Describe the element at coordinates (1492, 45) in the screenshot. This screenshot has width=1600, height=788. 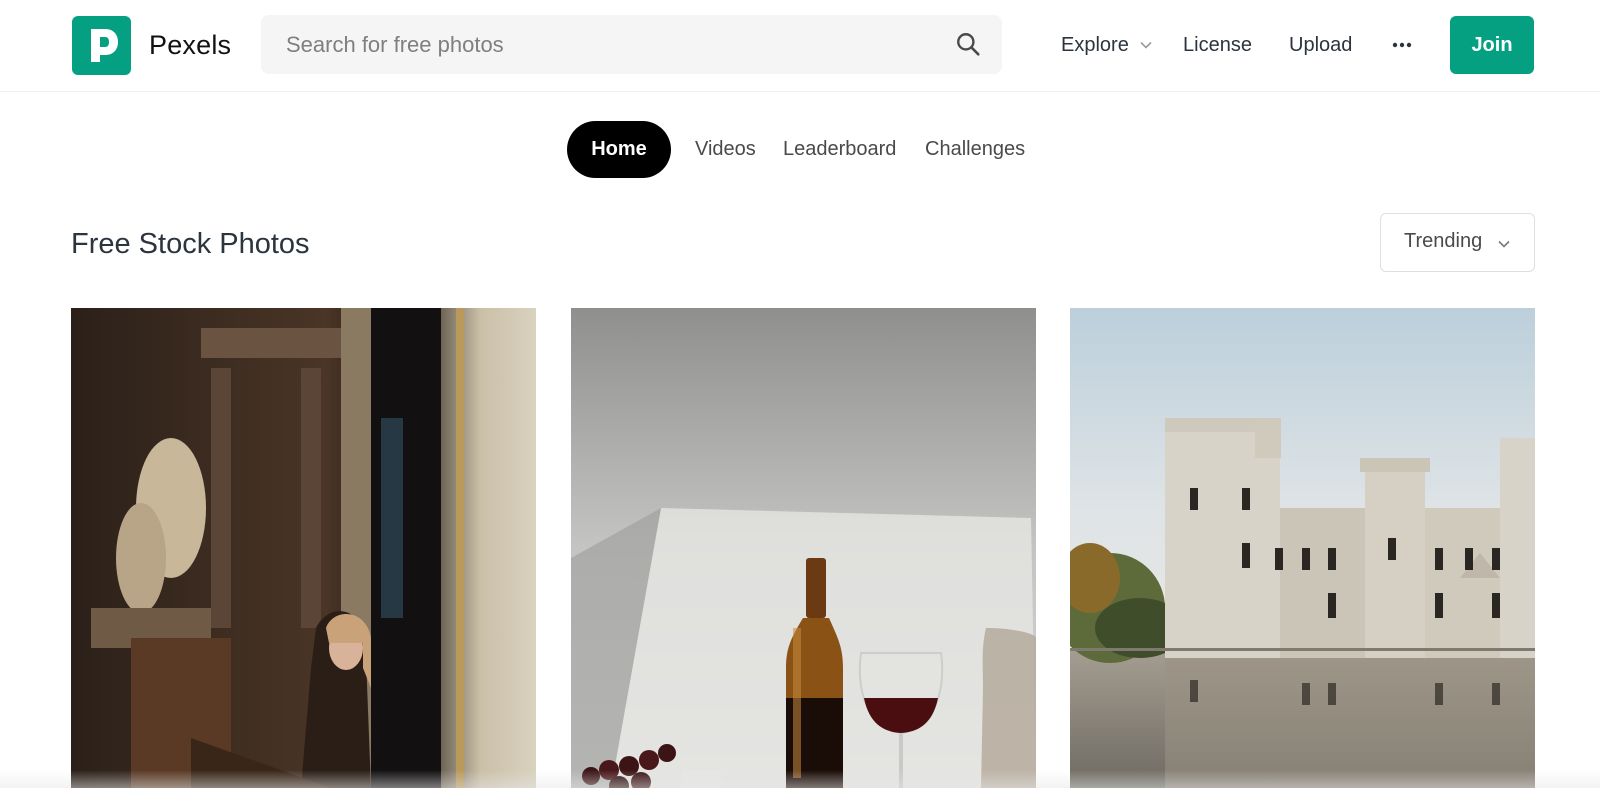
I see `join-button: Join` at that location.